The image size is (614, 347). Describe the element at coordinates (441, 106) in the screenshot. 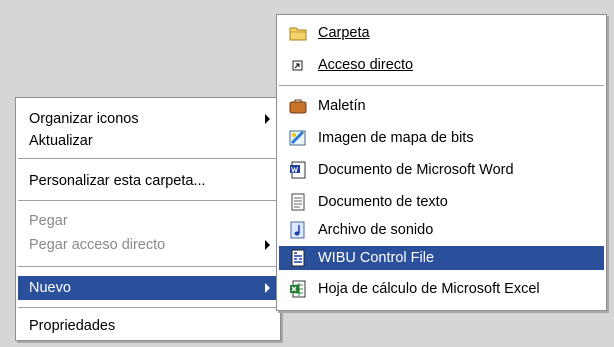

I see `submenu-item-maletin: Maletín` at that location.